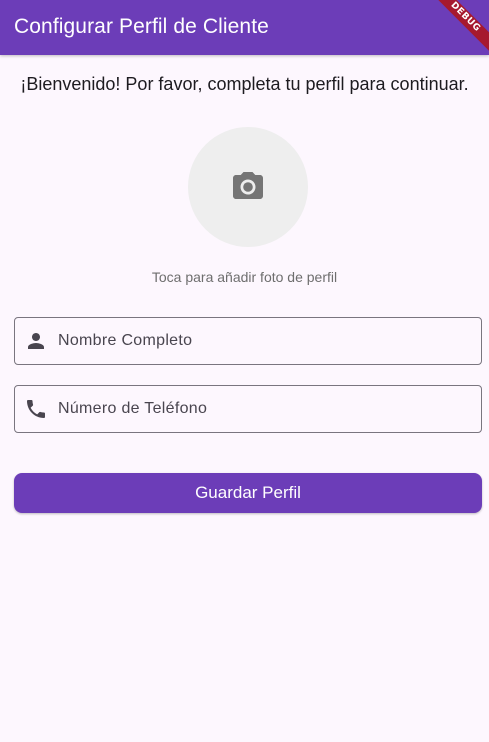  What do you see at coordinates (36, 409) in the screenshot?
I see `phone-icon` at bounding box center [36, 409].